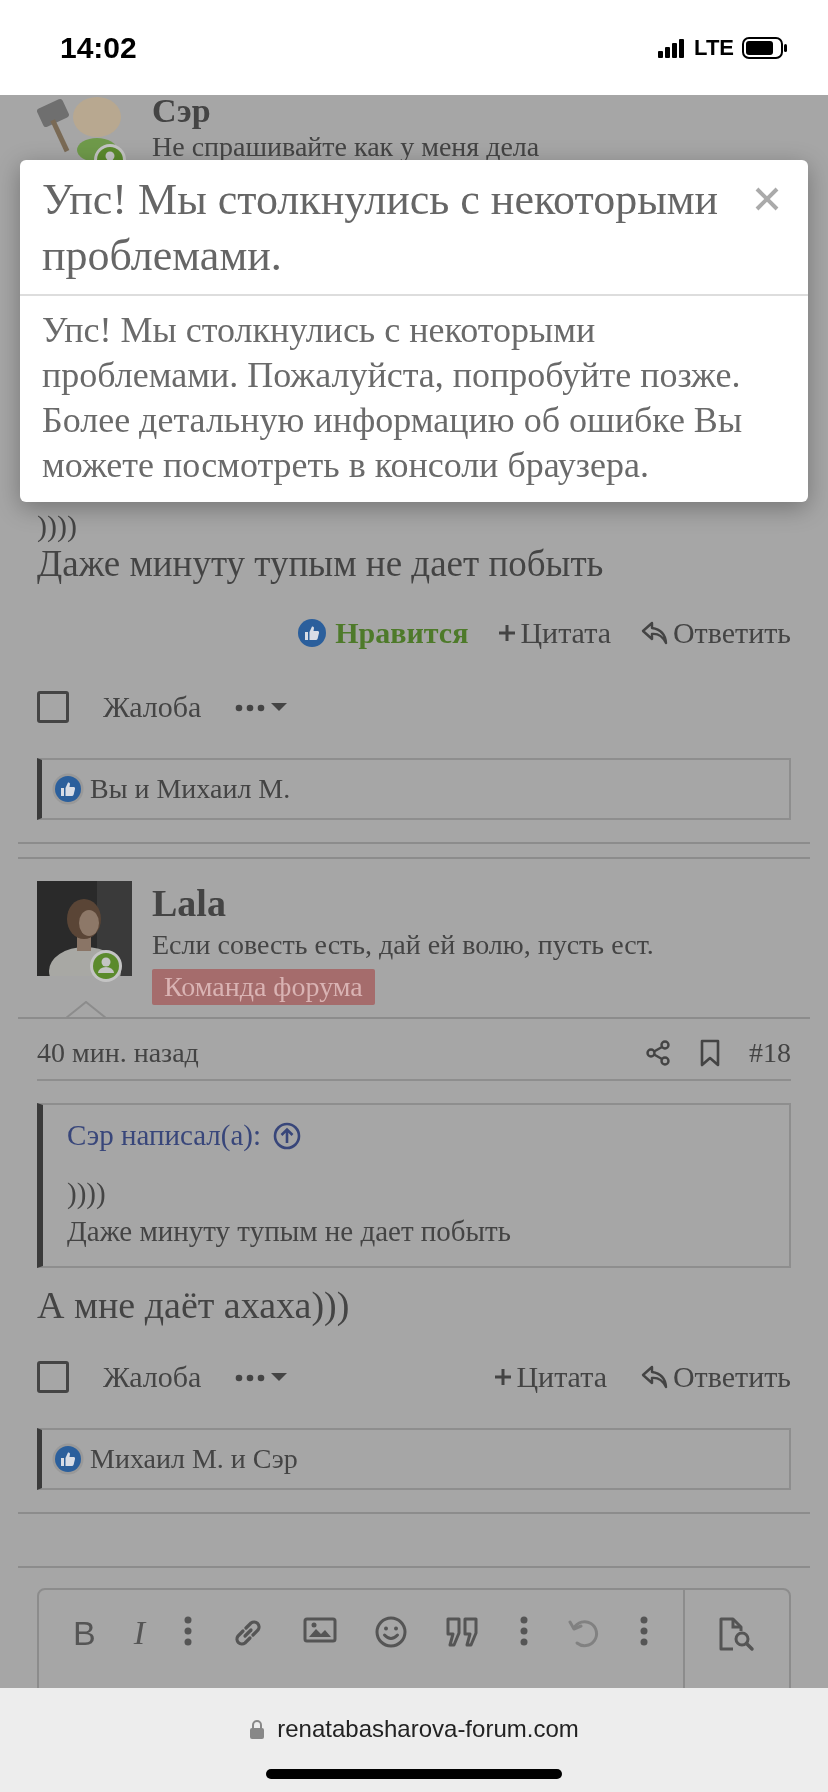  I want to click on bold-button: B, so click(84, 1633).